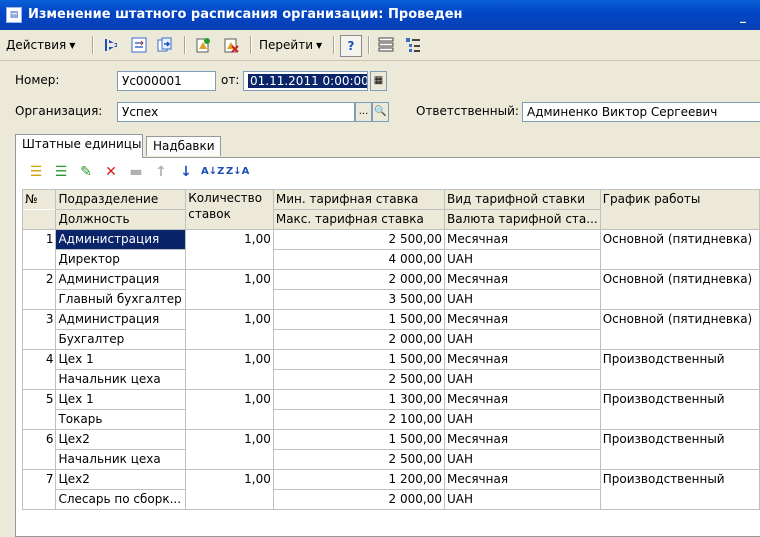  I want to click on edit-row-icon: ✎, so click(86, 172).